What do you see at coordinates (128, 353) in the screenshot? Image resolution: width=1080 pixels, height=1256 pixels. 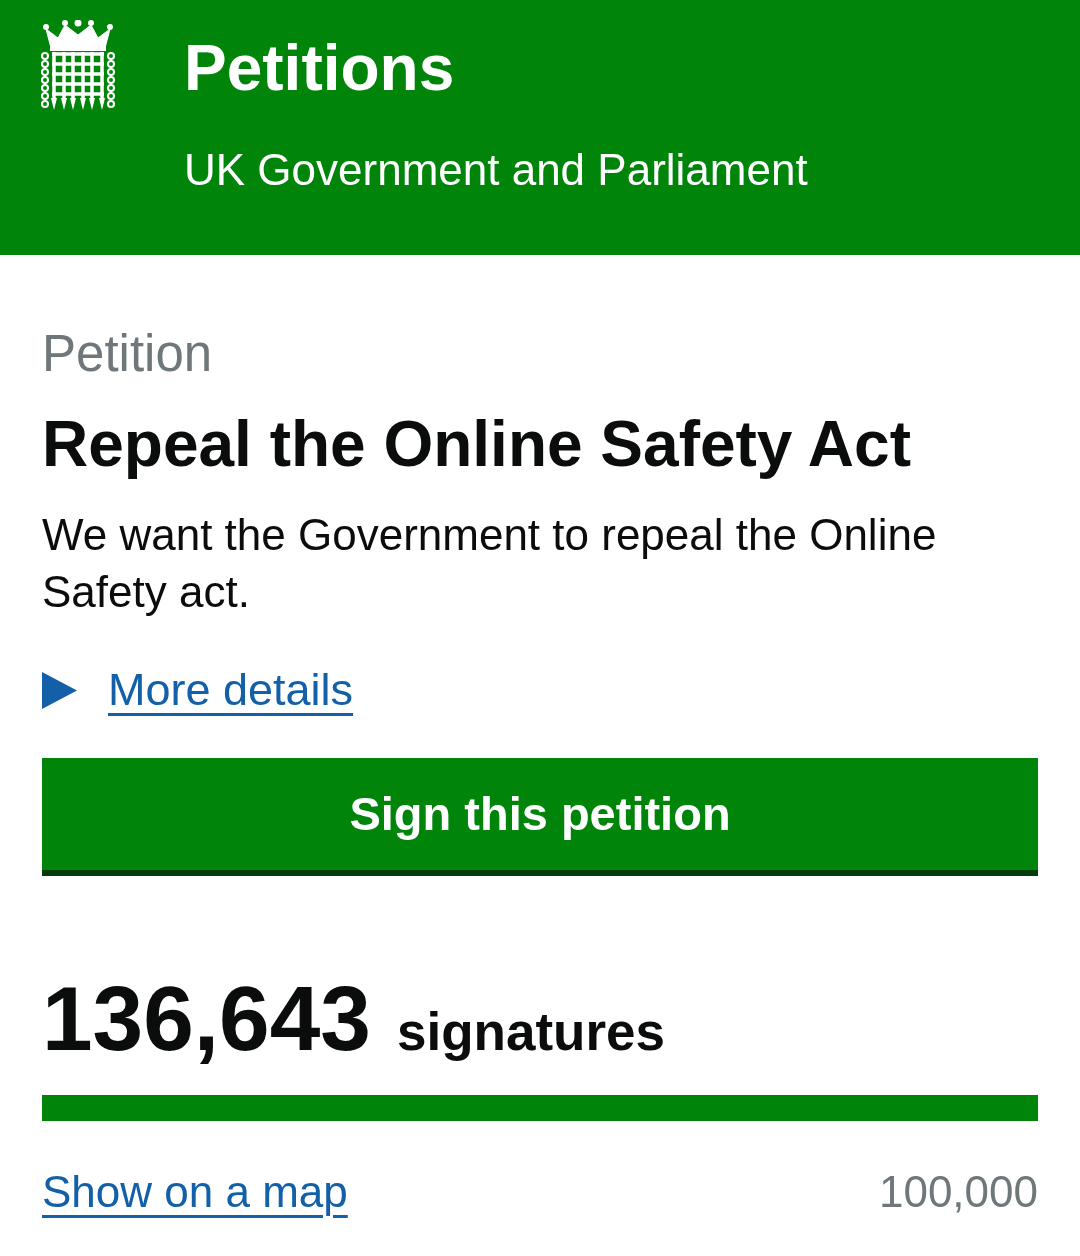 I see `petition-caption: Petition` at bounding box center [128, 353].